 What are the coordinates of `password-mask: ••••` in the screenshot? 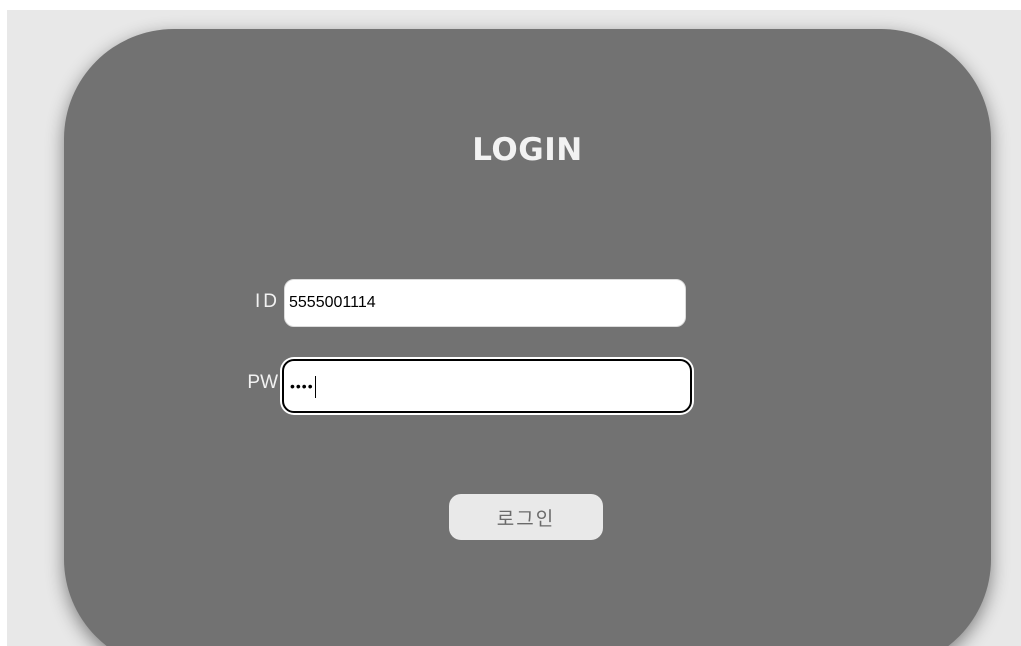 It's located at (302, 386).